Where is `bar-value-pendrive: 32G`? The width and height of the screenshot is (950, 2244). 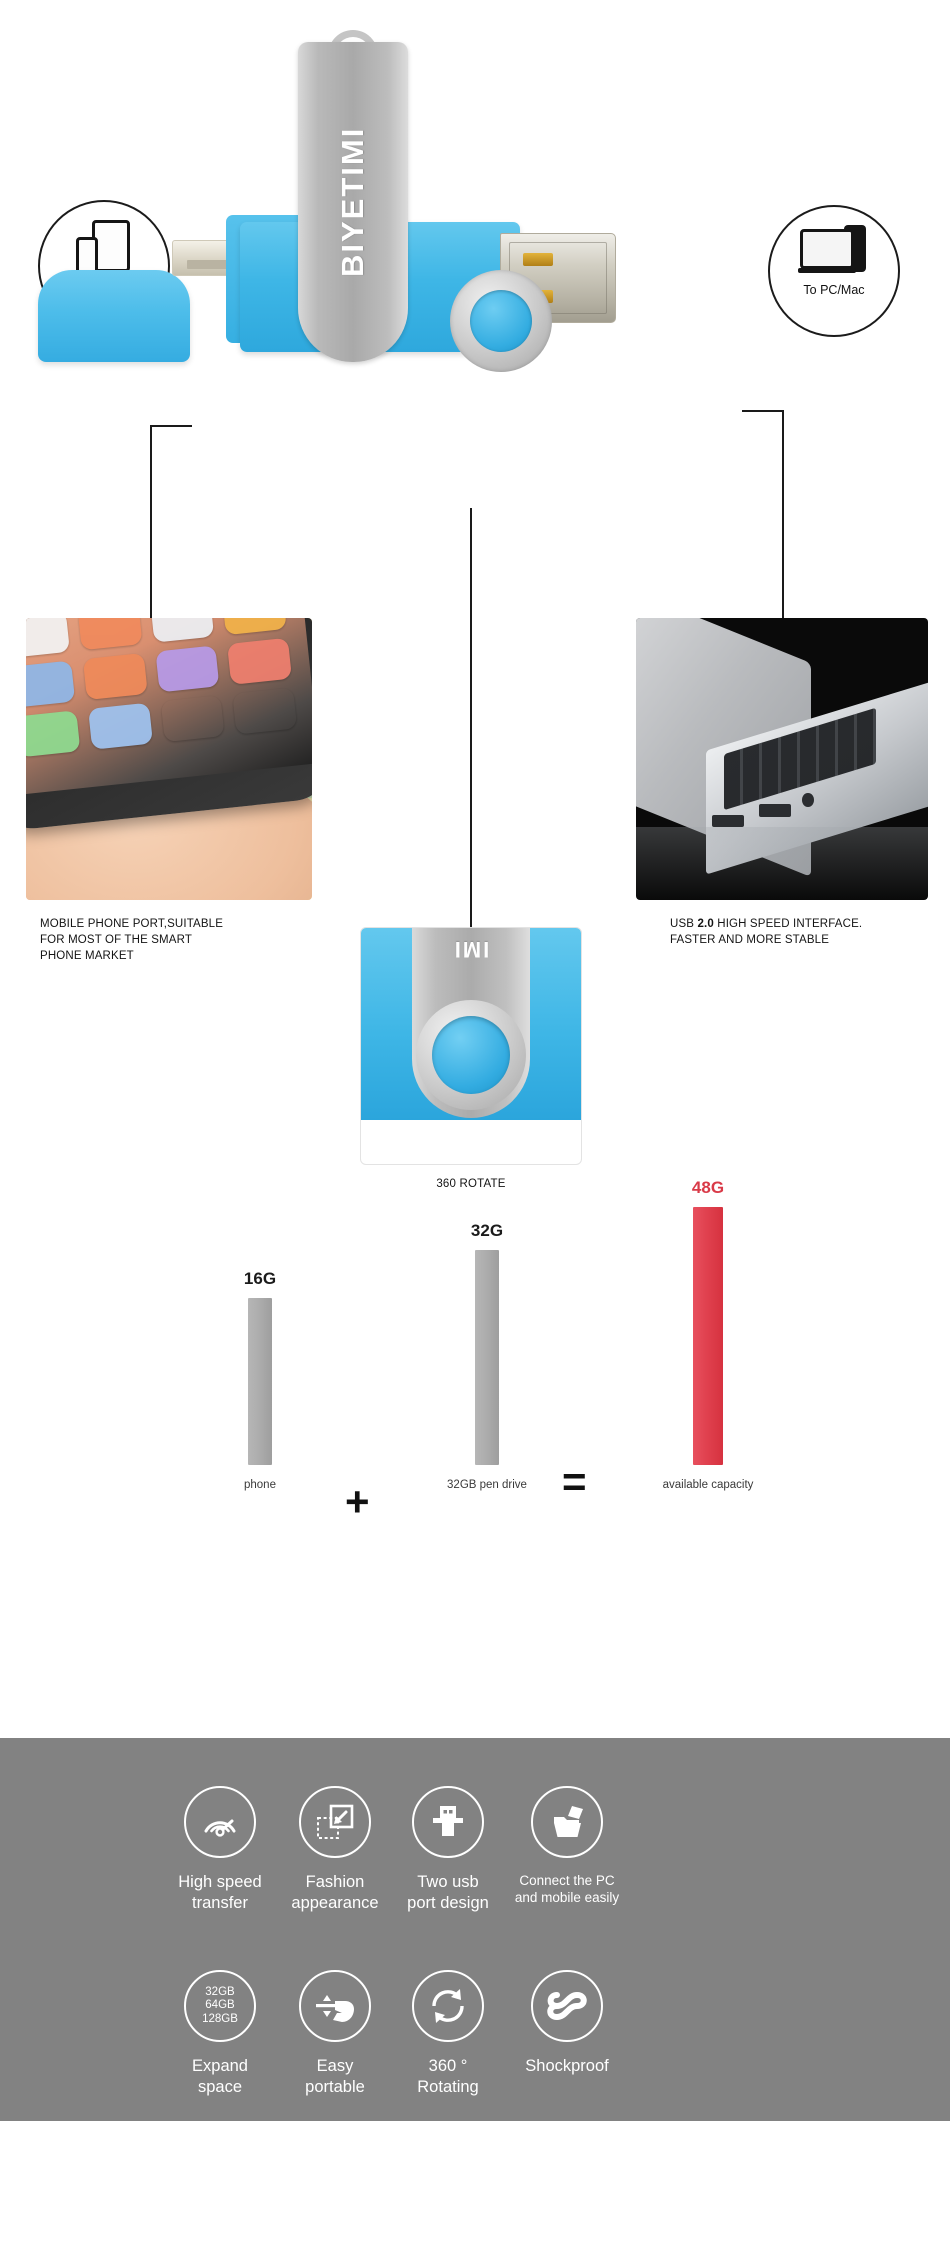 bar-value-pendrive: 32G is located at coordinates (487, 1230).